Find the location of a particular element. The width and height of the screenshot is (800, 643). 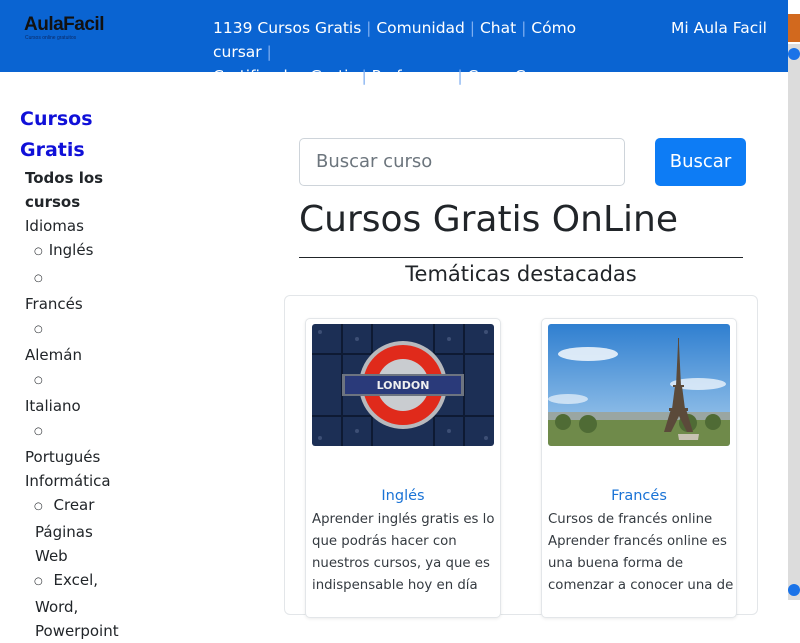

london-underground-image: LONDON is located at coordinates (403, 385).